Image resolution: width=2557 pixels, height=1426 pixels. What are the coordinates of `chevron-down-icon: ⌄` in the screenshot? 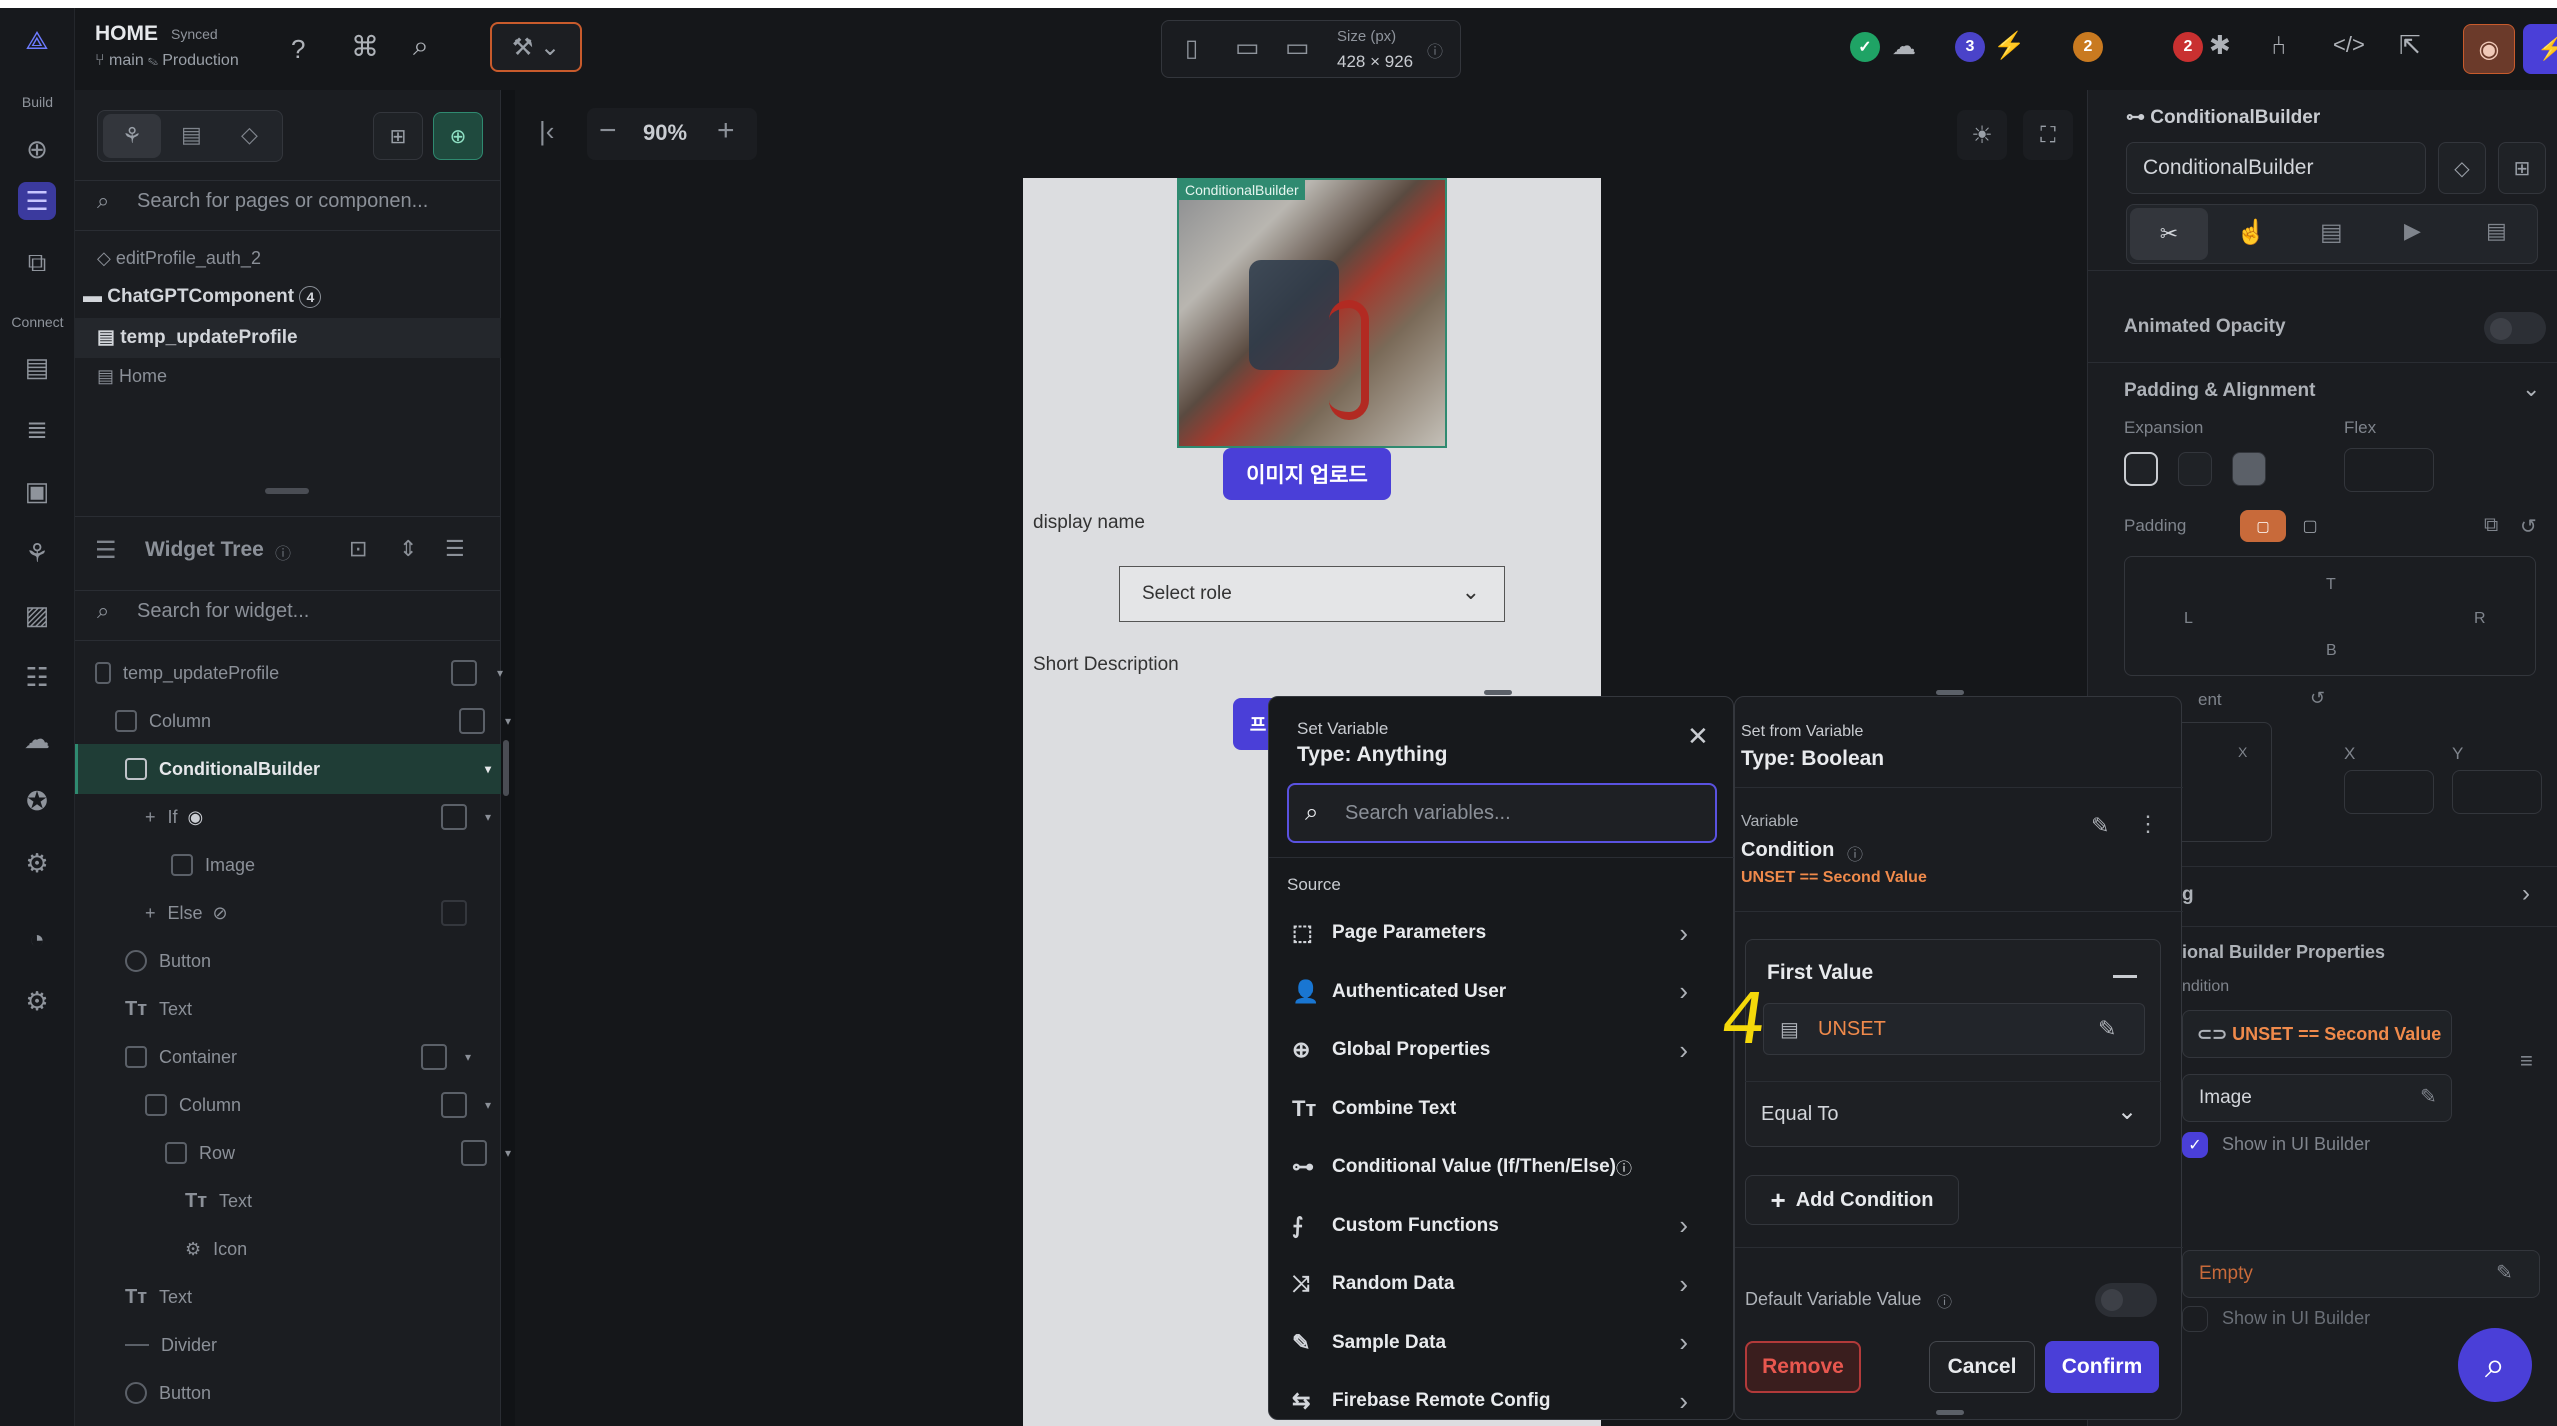 It's located at (2531, 389).